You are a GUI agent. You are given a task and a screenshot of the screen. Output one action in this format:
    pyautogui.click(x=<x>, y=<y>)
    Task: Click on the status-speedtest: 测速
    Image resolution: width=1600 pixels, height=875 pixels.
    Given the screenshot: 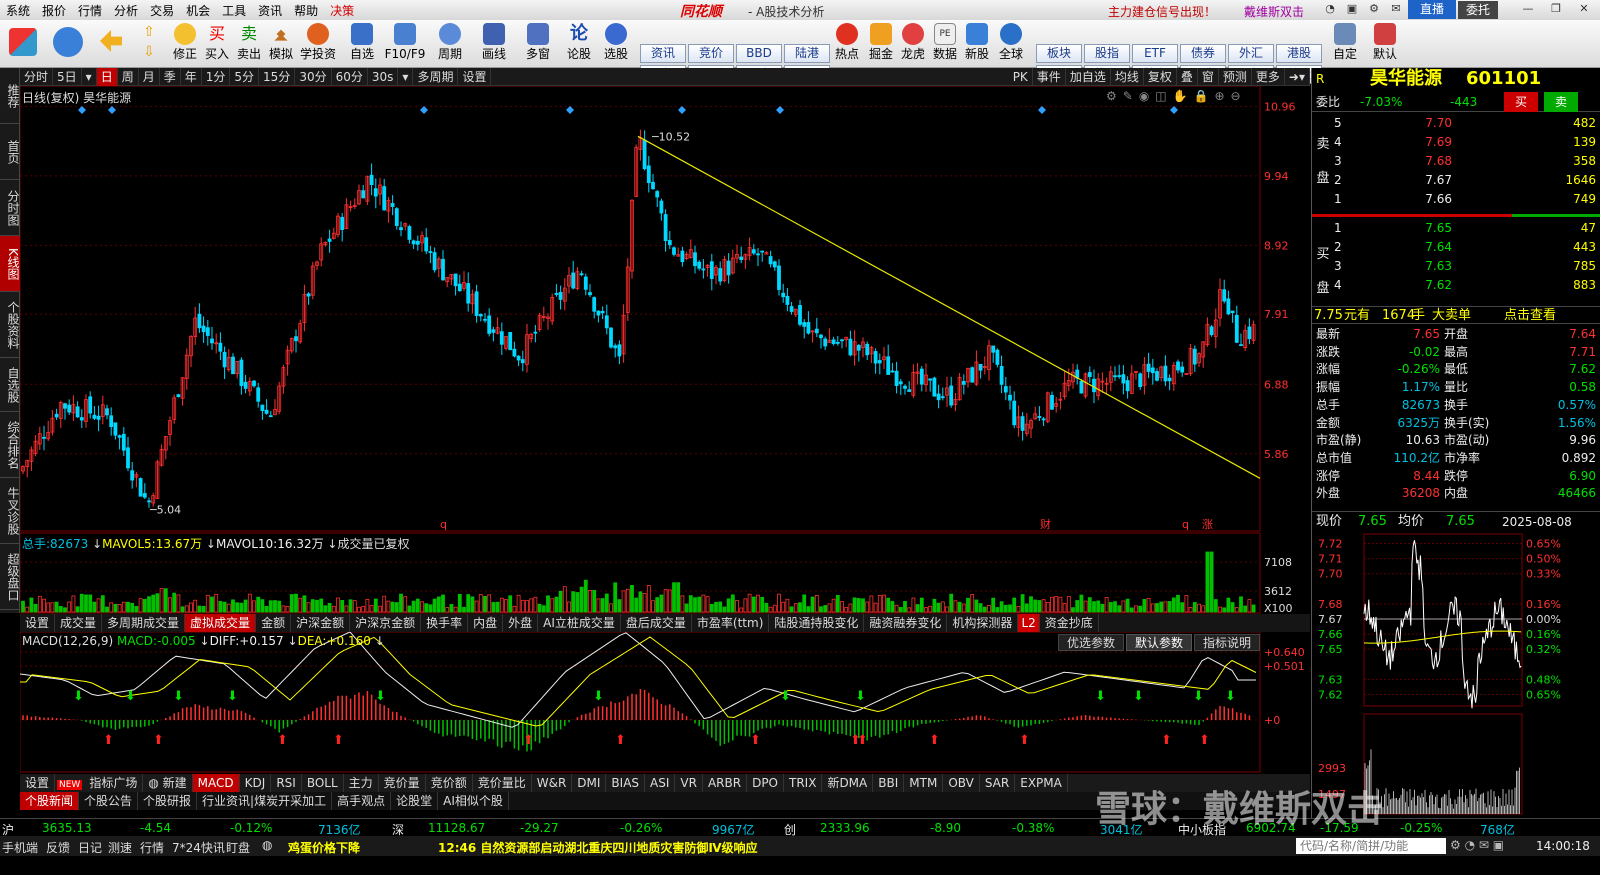 What is the action you would take?
    pyautogui.click(x=120, y=847)
    